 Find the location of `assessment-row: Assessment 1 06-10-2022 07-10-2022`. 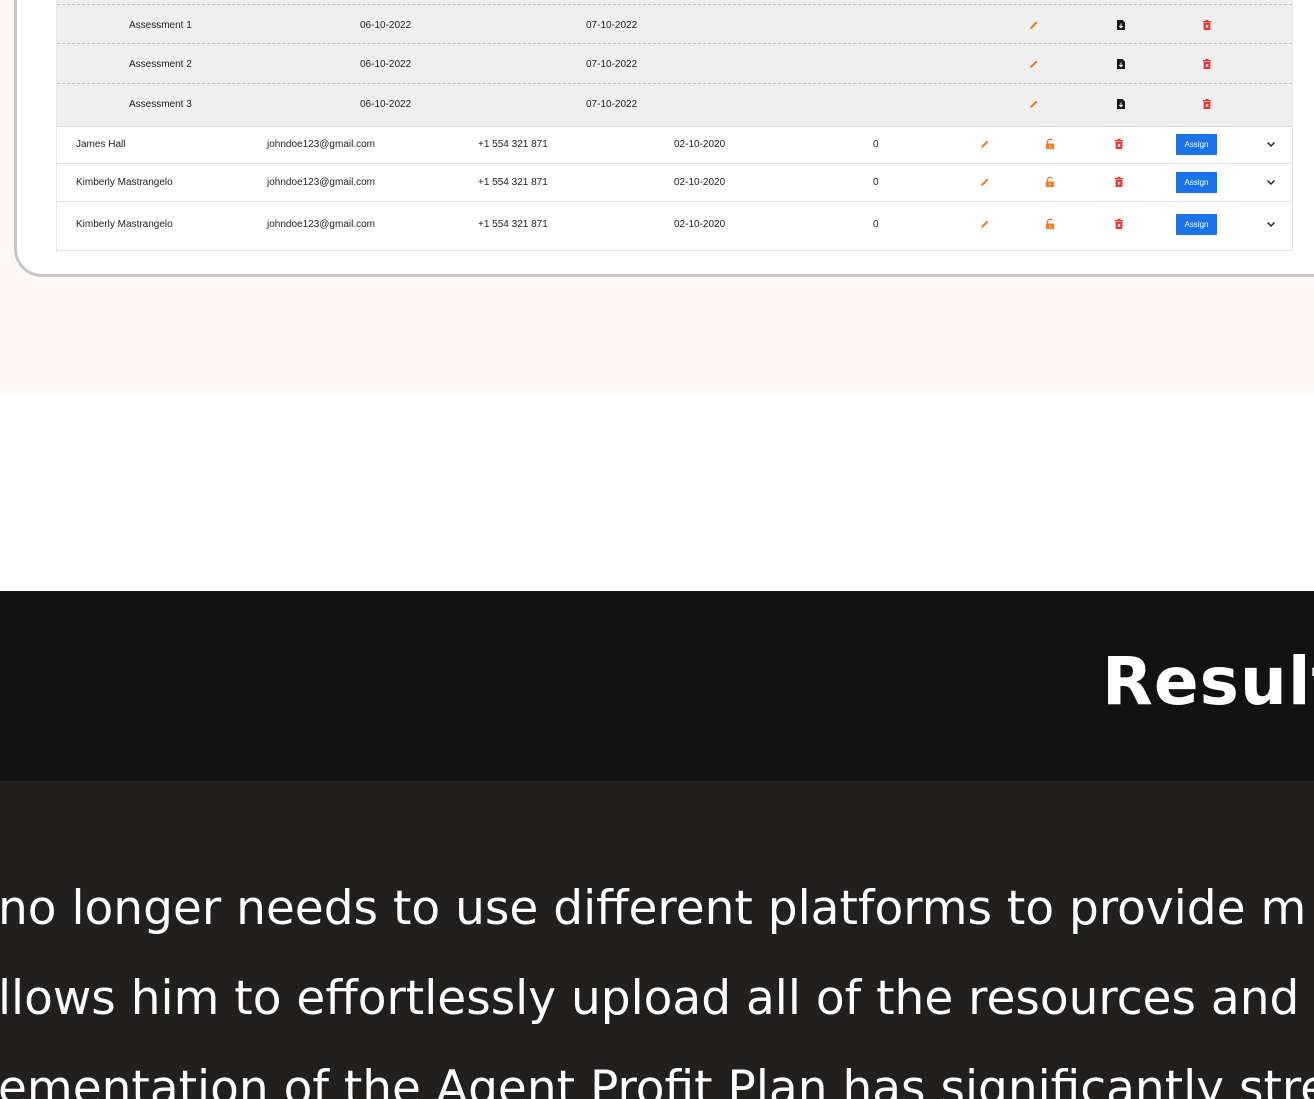

assessment-row: Assessment 1 06-10-2022 07-10-2022 is located at coordinates (674, 24).